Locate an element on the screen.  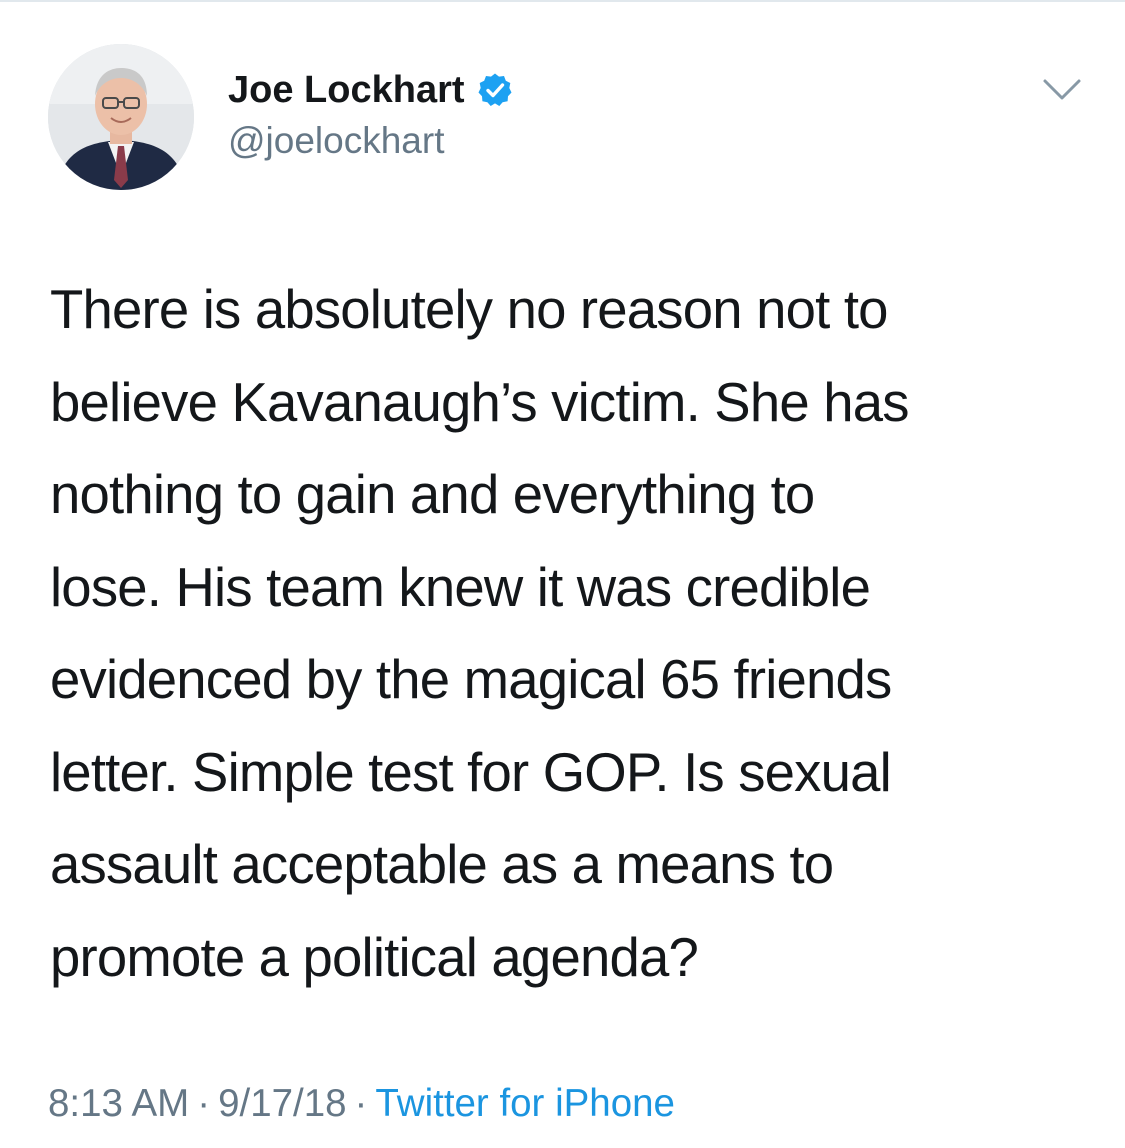
tweet-metadata: 8:13 AM · 9/17/18 · Twitter for iPhone is located at coordinates (361, 1104).